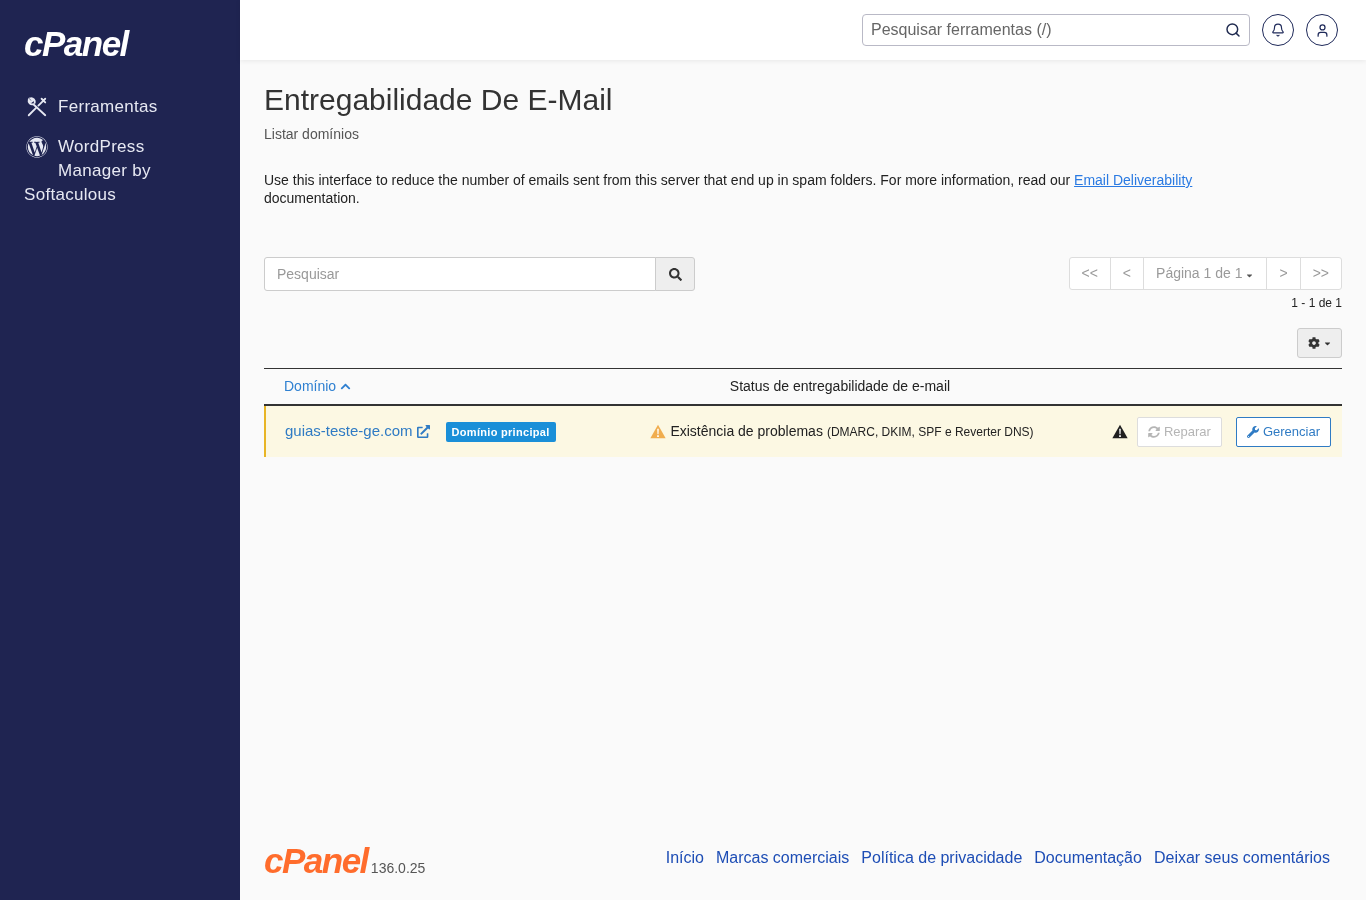 This screenshot has height=900, width=1366. I want to click on page-subtitle: Listar domínios, so click(311, 134).